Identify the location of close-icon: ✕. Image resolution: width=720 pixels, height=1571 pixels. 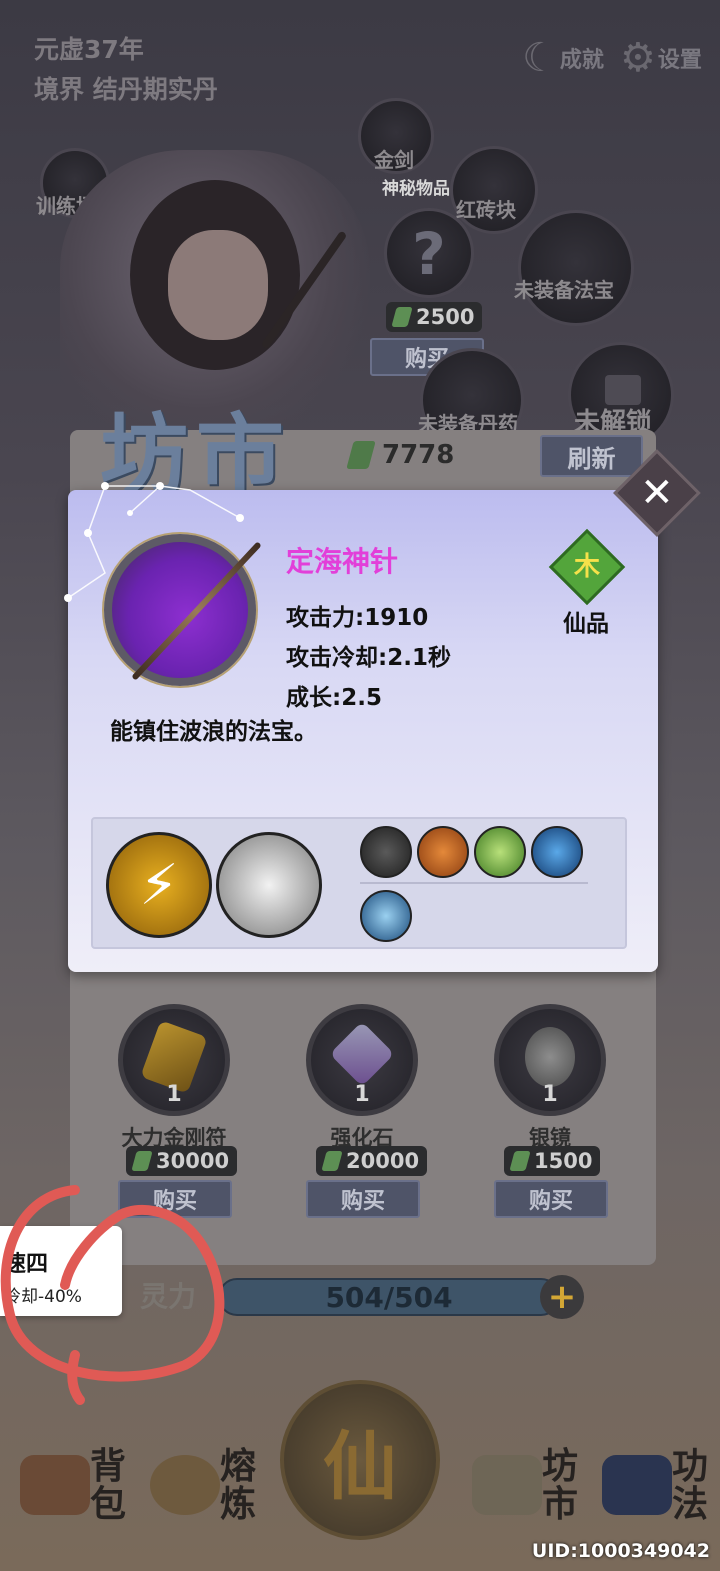
(657, 492).